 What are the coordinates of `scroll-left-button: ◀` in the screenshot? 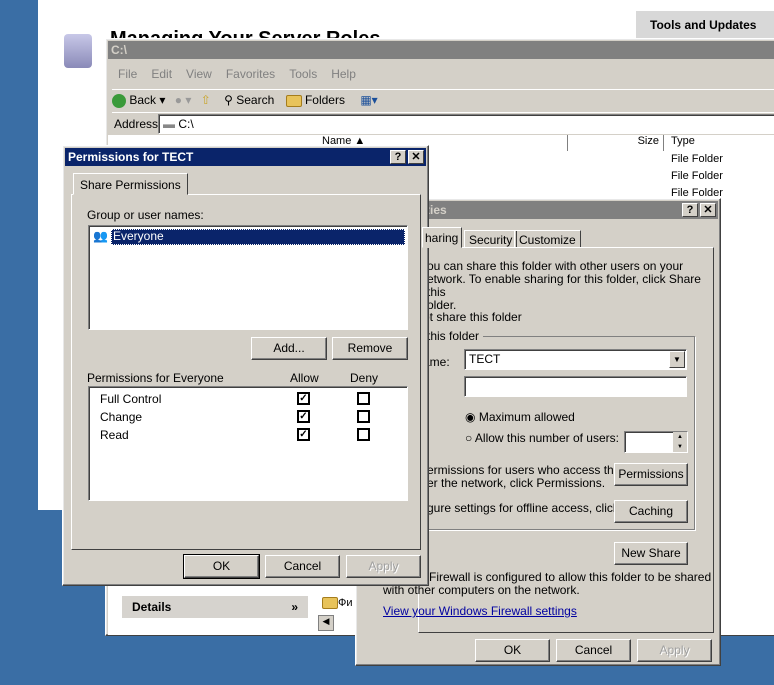 It's located at (326, 623).